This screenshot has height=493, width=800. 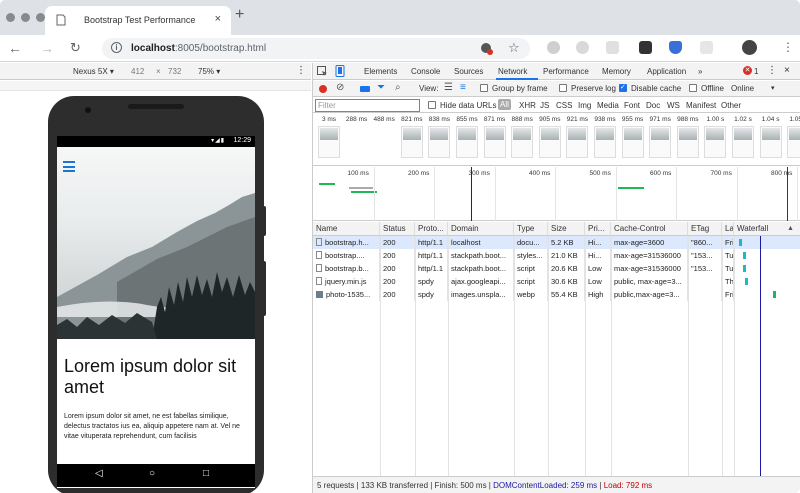 What do you see at coordinates (99, 473) in the screenshot?
I see `nav-back-icon: ◁` at bounding box center [99, 473].